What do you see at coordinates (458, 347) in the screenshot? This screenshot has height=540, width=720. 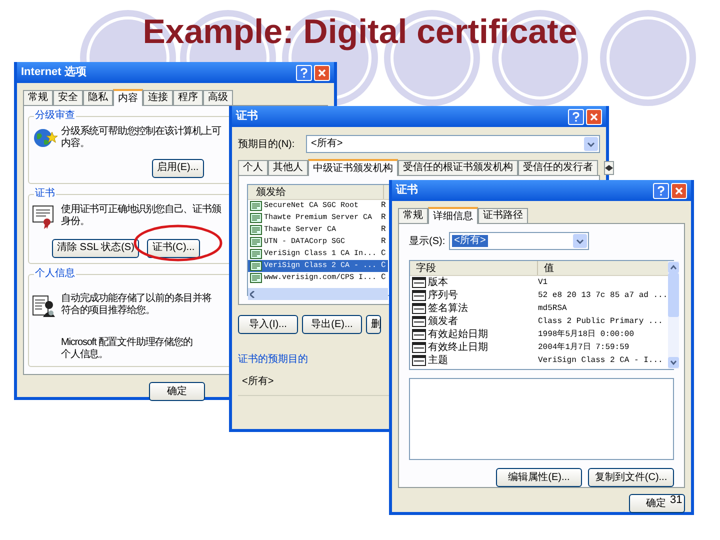 I see `field-name: 有效终止日期` at bounding box center [458, 347].